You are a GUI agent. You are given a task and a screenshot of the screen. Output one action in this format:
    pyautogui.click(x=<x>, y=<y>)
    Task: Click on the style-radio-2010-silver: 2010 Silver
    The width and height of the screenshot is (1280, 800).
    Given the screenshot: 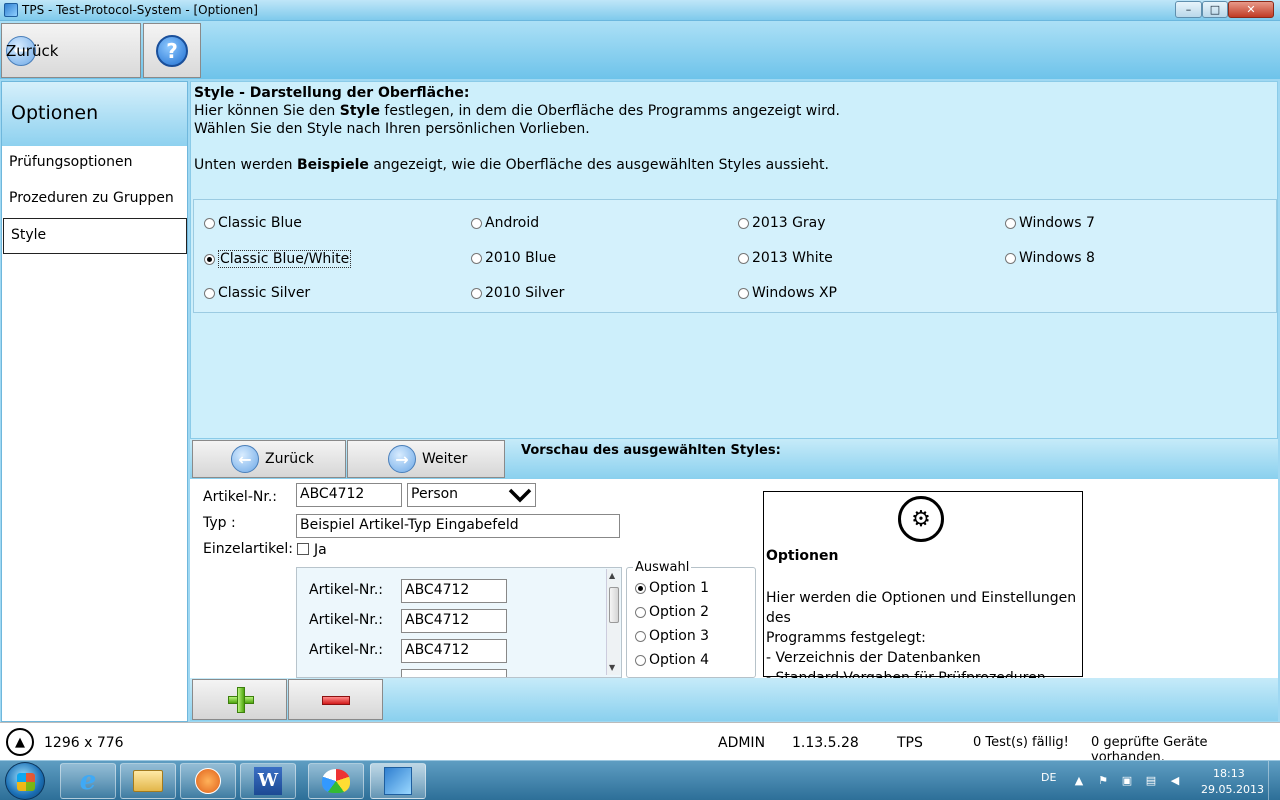 What is the action you would take?
    pyautogui.click(x=517, y=293)
    